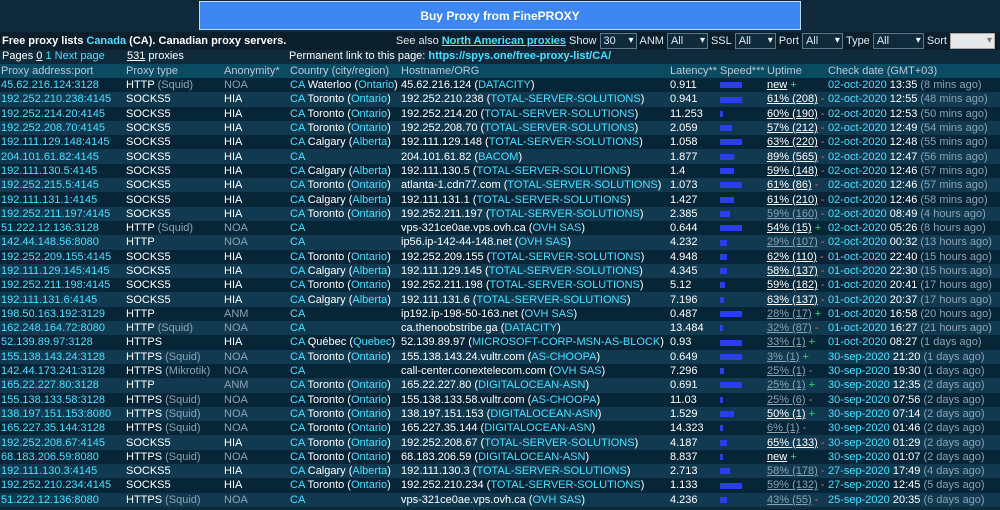 Image resolution: width=1000 pixels, height=510 pixels. Describe the element at coordinates (796, 299) in the screenshot. I see `uptime: 63% (137) -` at that location.